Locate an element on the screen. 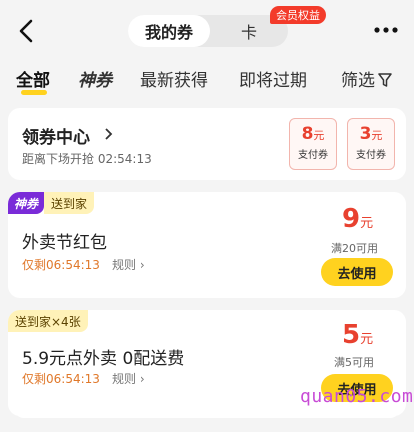 The height and width of the screenshot is (432, 414). top-bar: 我的券 卡 会员权益 is located at coordinates (207, 31).